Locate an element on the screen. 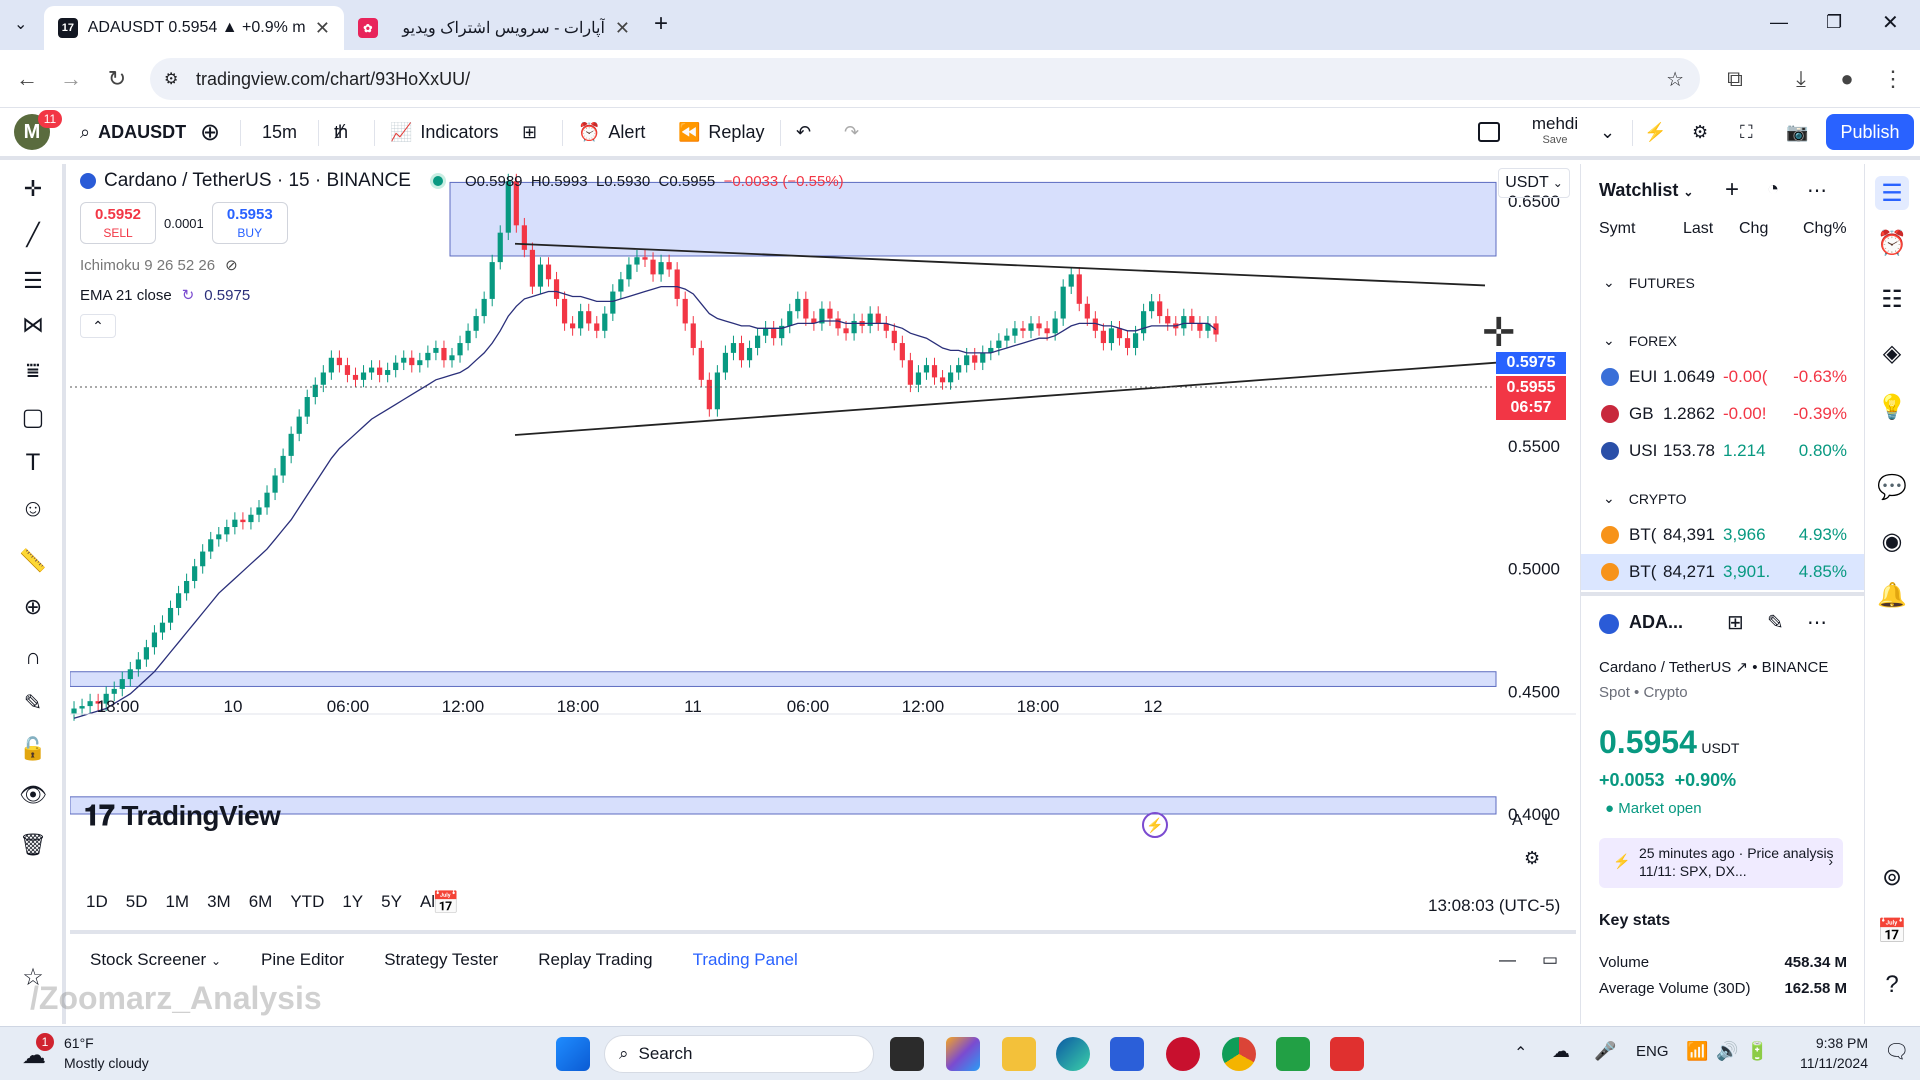 The height and width of the screenshot is (1080, 1920). range-5d: 5D is located at coordinates (137, 902).